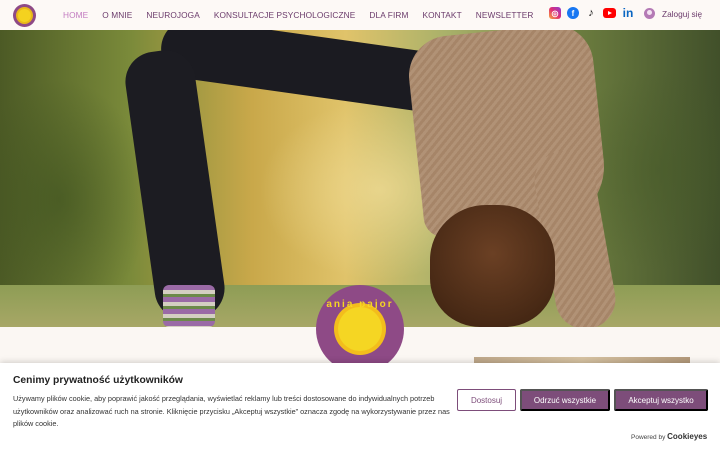 The image size is (720, 450). Describe the element at coordinates (648, 437) in the screenshot. I see `powered-by-label: Powered by` at that location.